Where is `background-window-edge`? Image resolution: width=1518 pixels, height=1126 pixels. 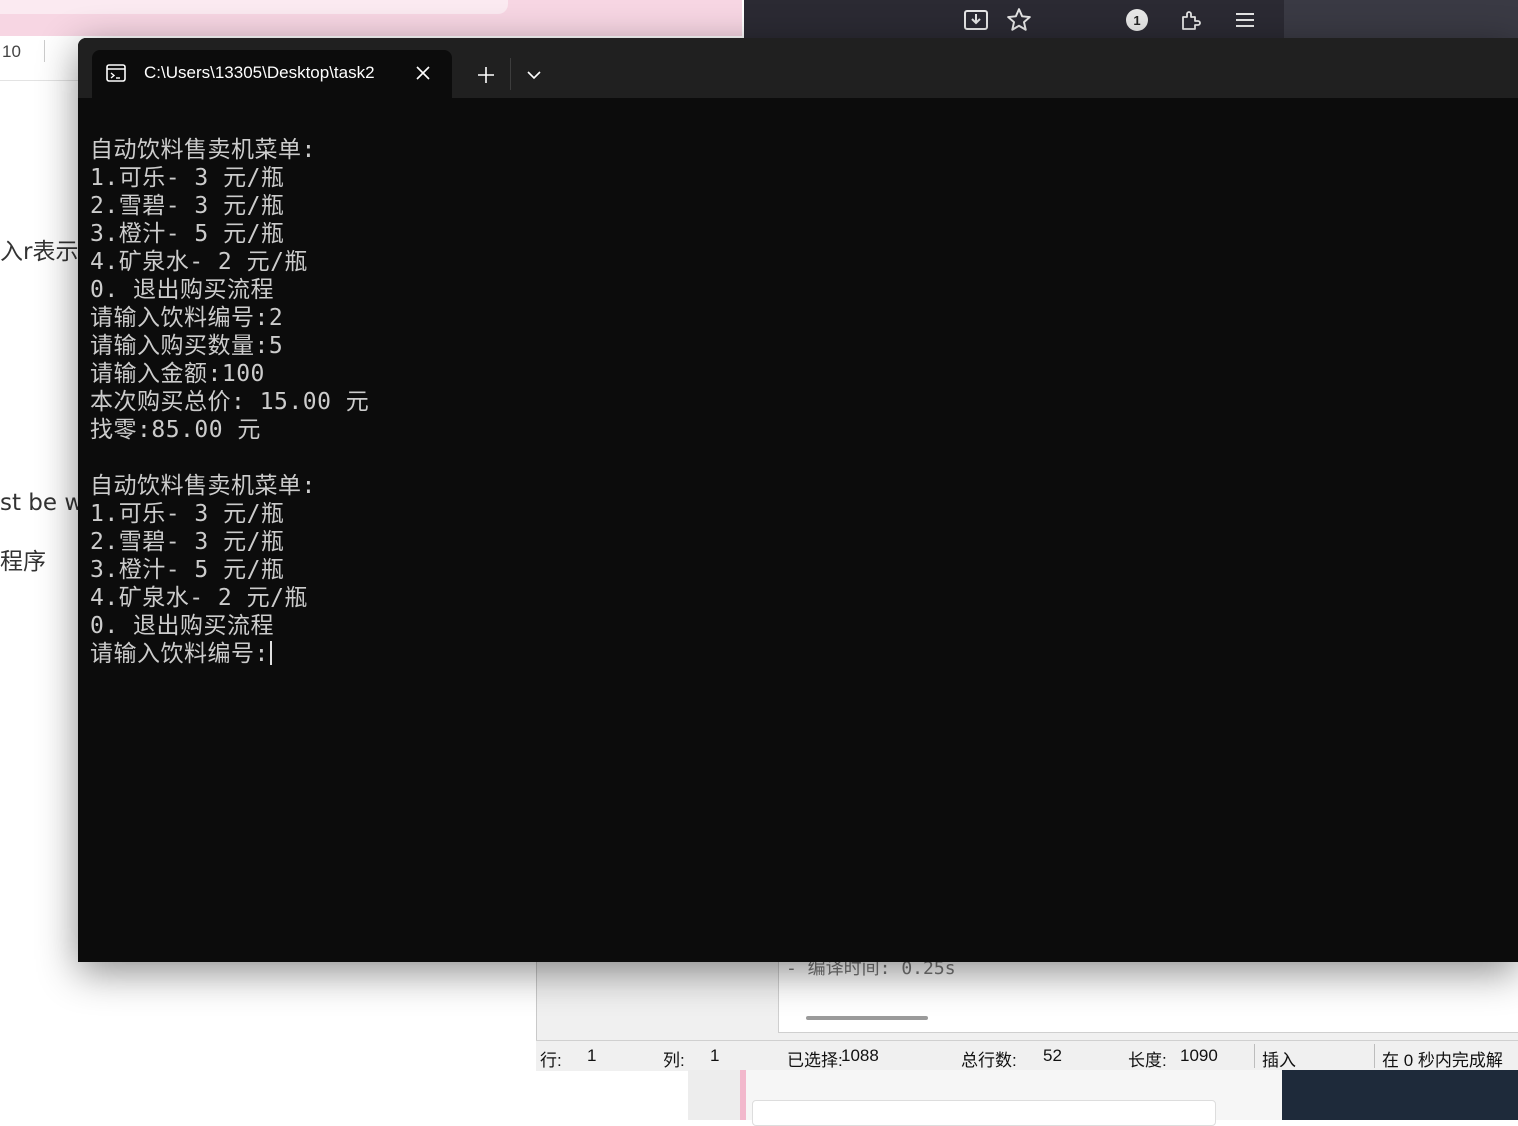 background-window-edge is located at coordinates (715, 1095).